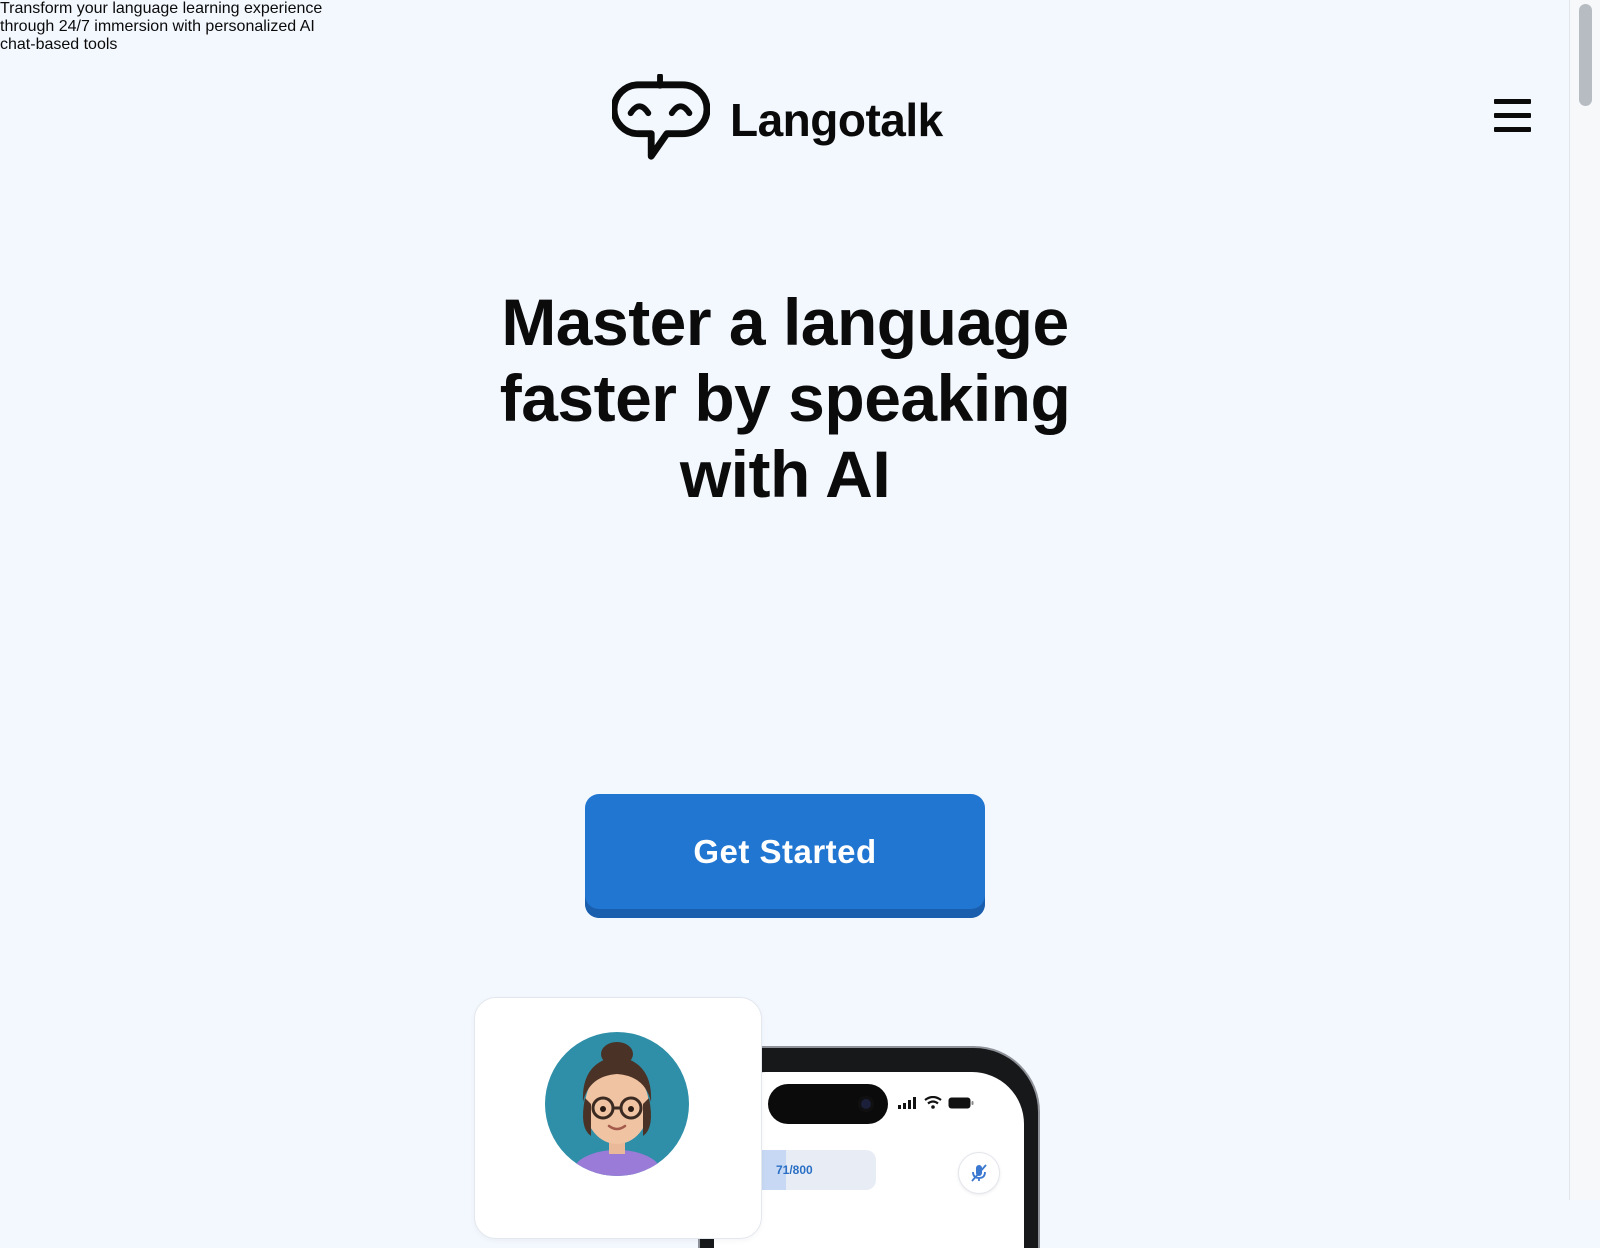 This screenshot has width=1600, height=1248. What do you see at coordinates (617, 1109) in the screenshot?
I see `avatar-illustration` at bounding box center [617, 1109].